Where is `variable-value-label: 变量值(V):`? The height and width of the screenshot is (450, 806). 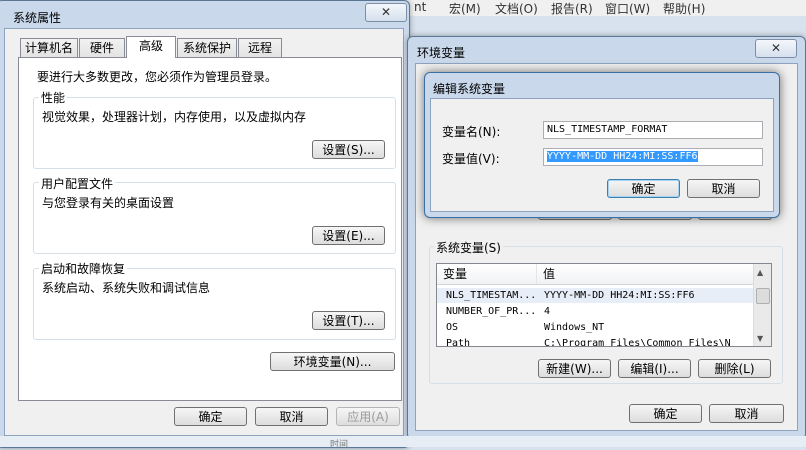
variable-value-label: 变量值(V): is located at coordinates (471, 159).